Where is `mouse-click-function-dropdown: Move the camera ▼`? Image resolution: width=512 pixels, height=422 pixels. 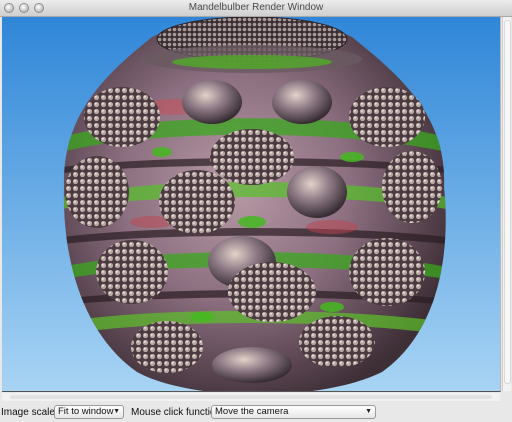
mouse-click-function-dropdown: Move the camera ▼ is located at coordinates (293, 412).